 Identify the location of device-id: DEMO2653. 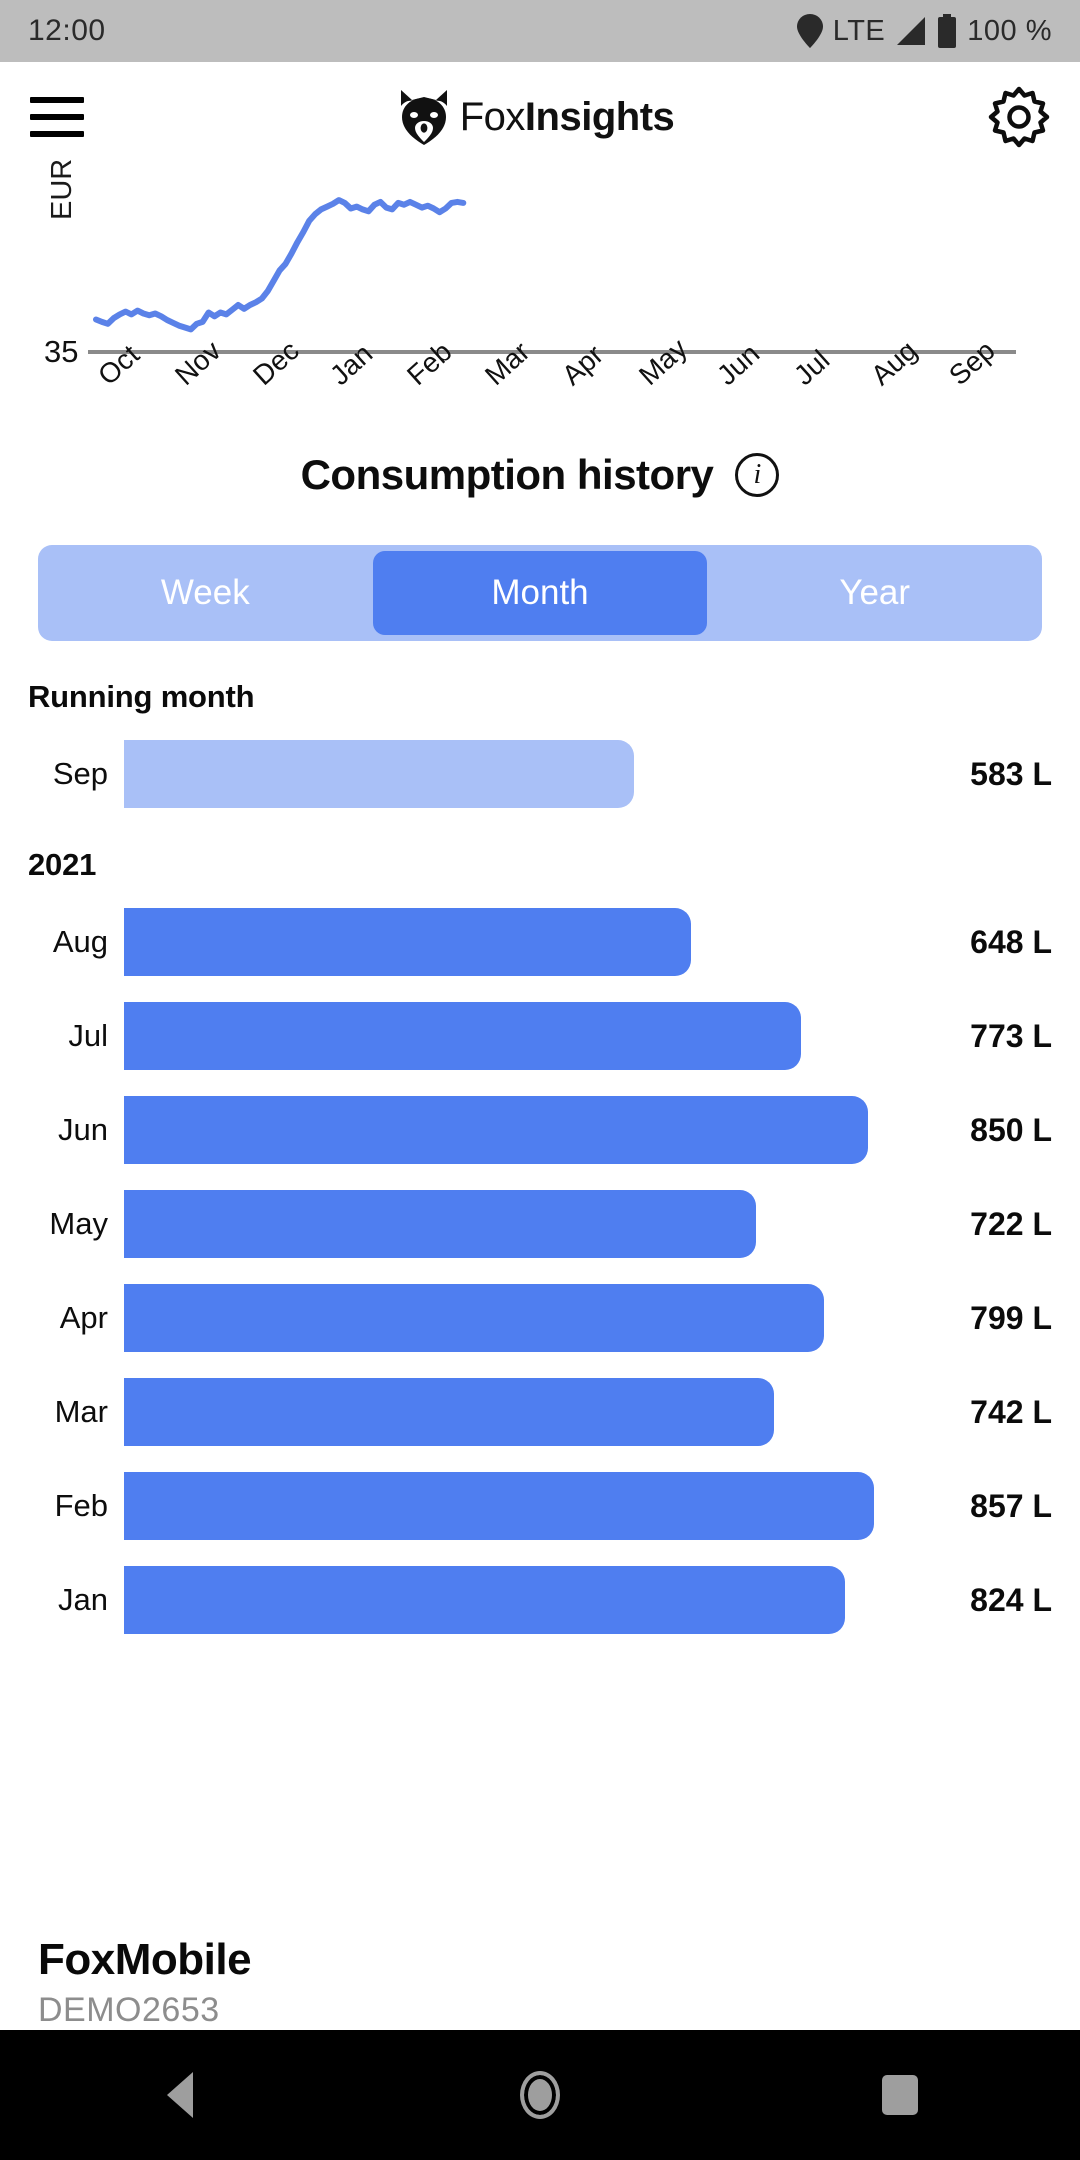
(129, 2010).